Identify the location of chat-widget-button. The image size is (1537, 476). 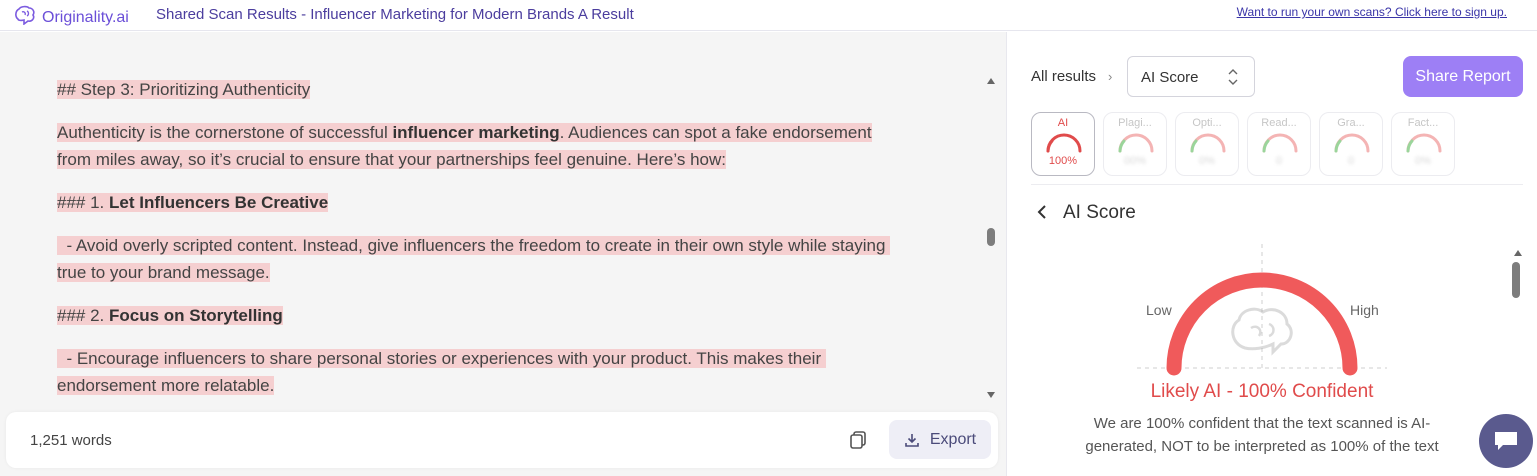
(1506, 441).